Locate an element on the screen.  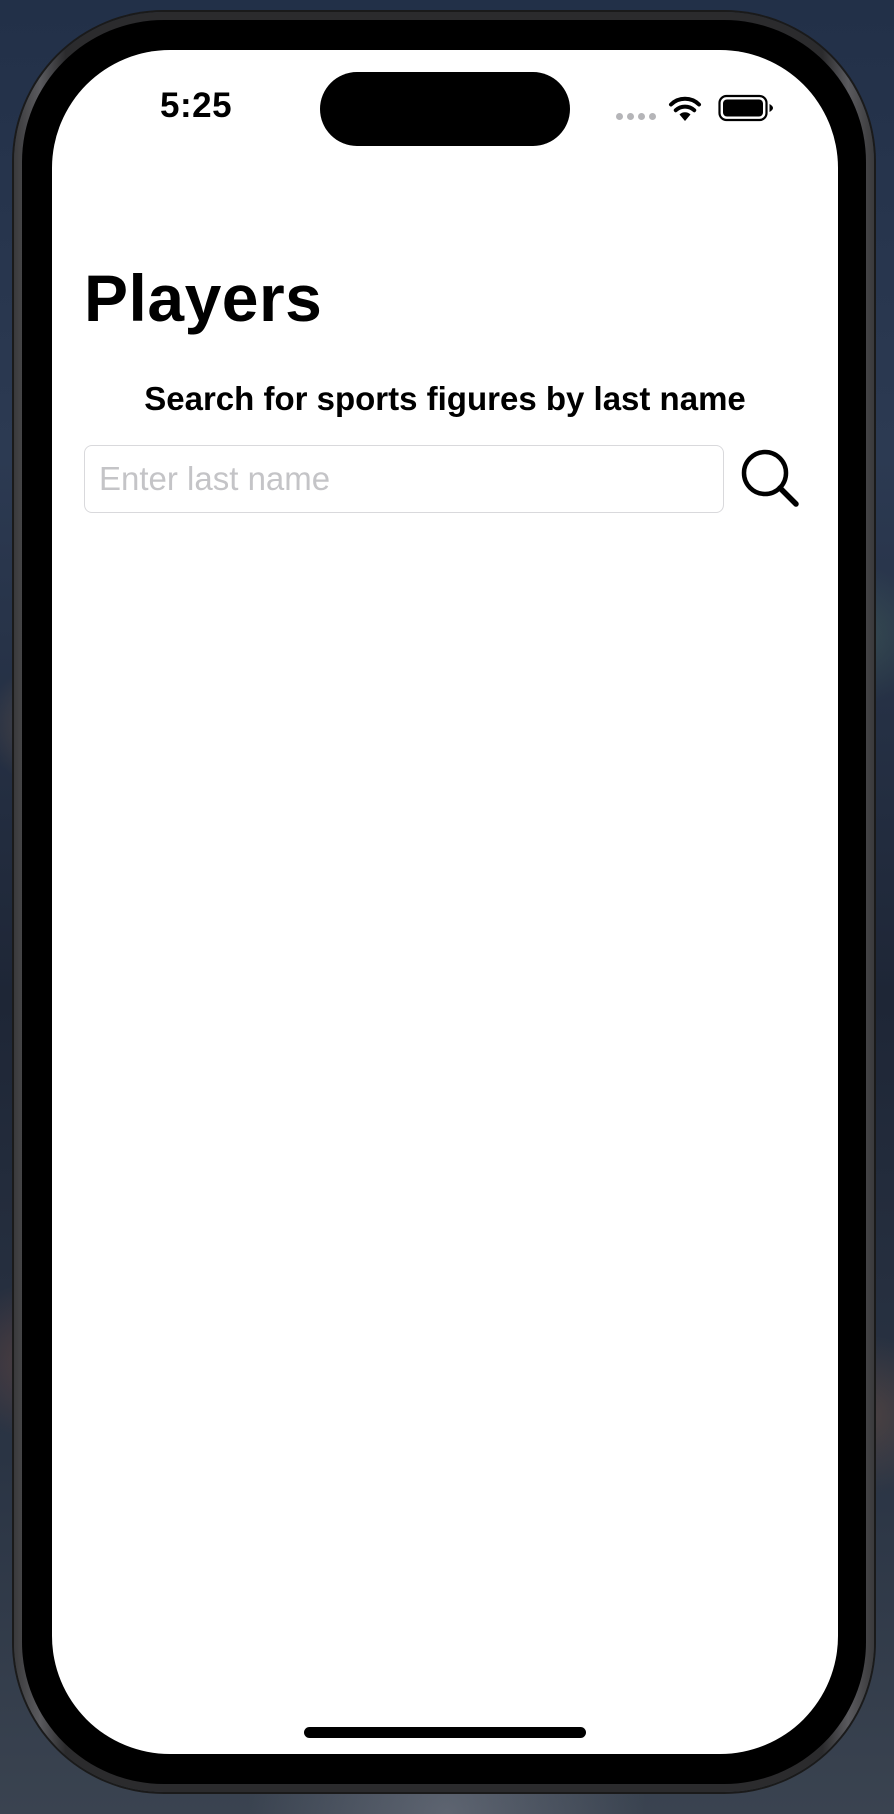
last-name-input is located at coordinates (404, 479).